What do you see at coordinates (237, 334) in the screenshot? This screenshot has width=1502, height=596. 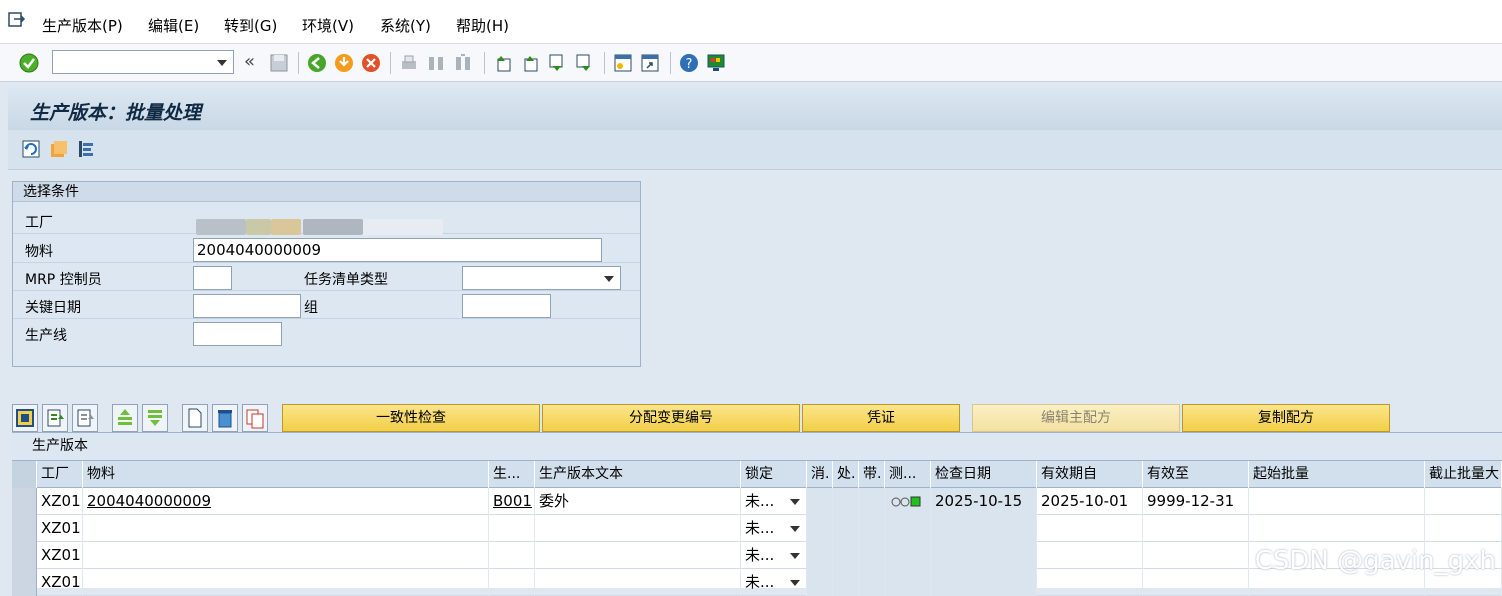 I see `production-line-input` at bounding box center [237, 334].